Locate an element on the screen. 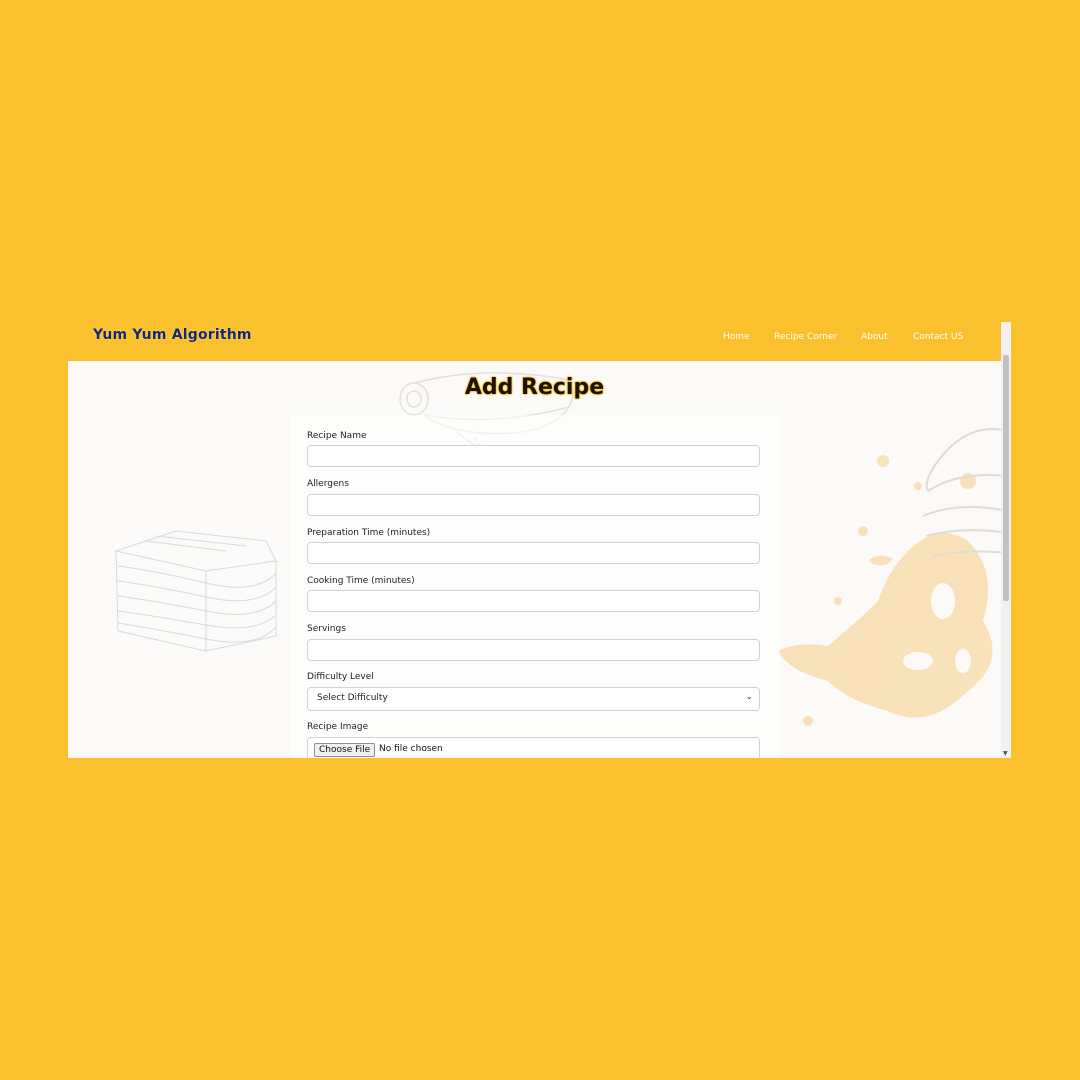 Image resolution: width=1080 pixels, height=1080 pixels. prep-time-label: Preparation Time (minutes) is located at coordinates (369, 533).